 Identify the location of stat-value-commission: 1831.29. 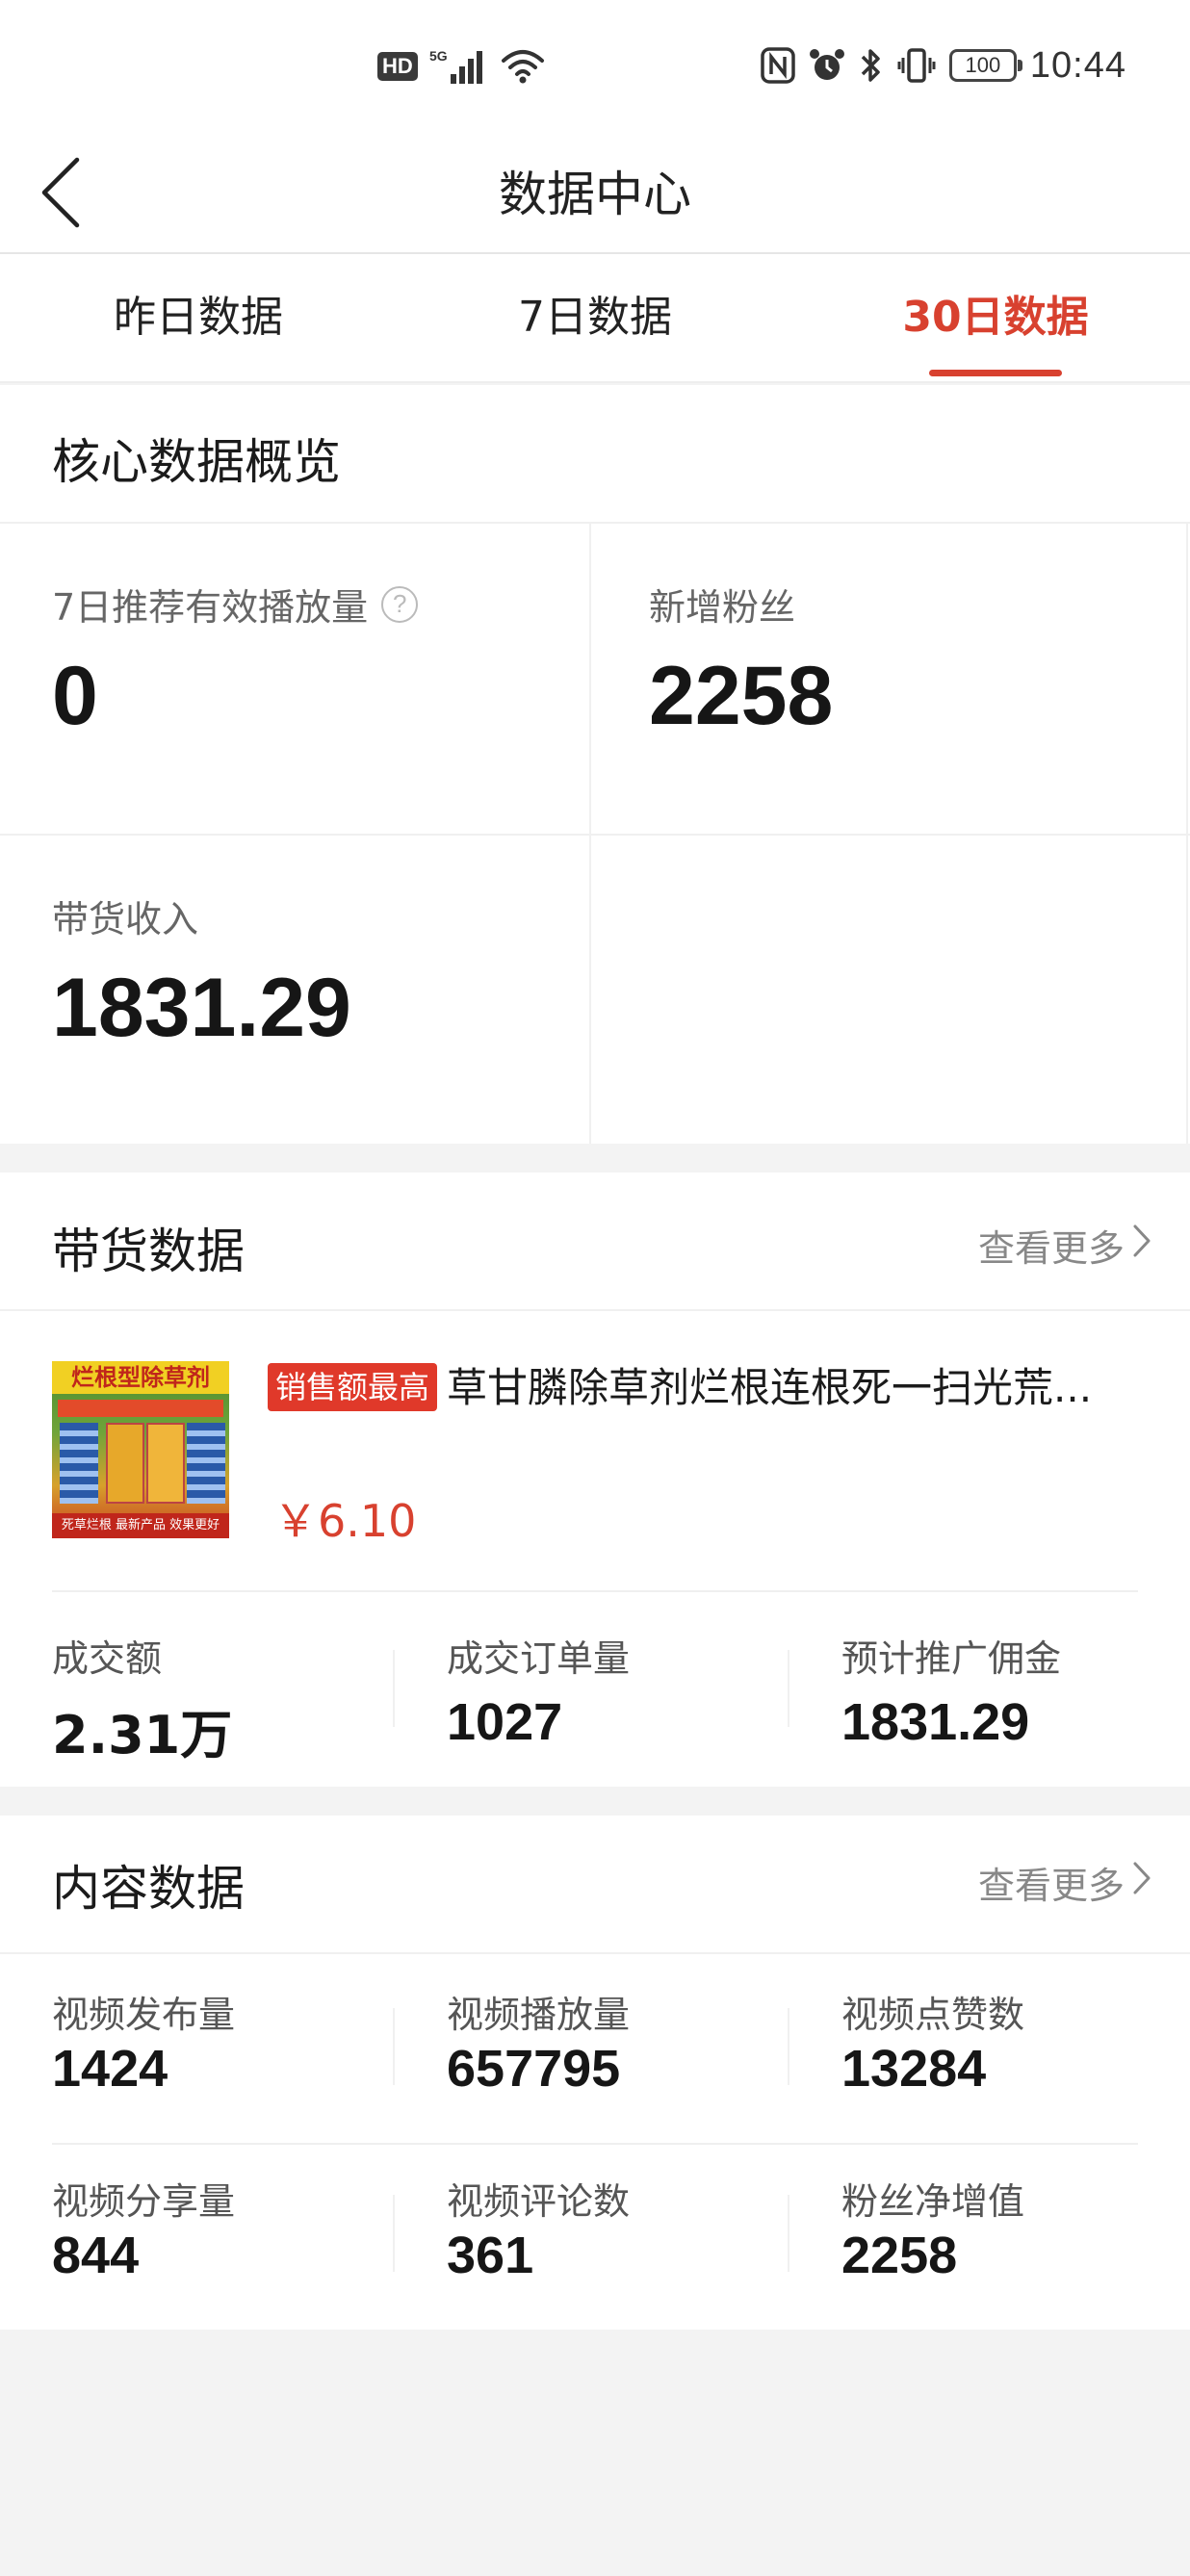
(936, 1722).